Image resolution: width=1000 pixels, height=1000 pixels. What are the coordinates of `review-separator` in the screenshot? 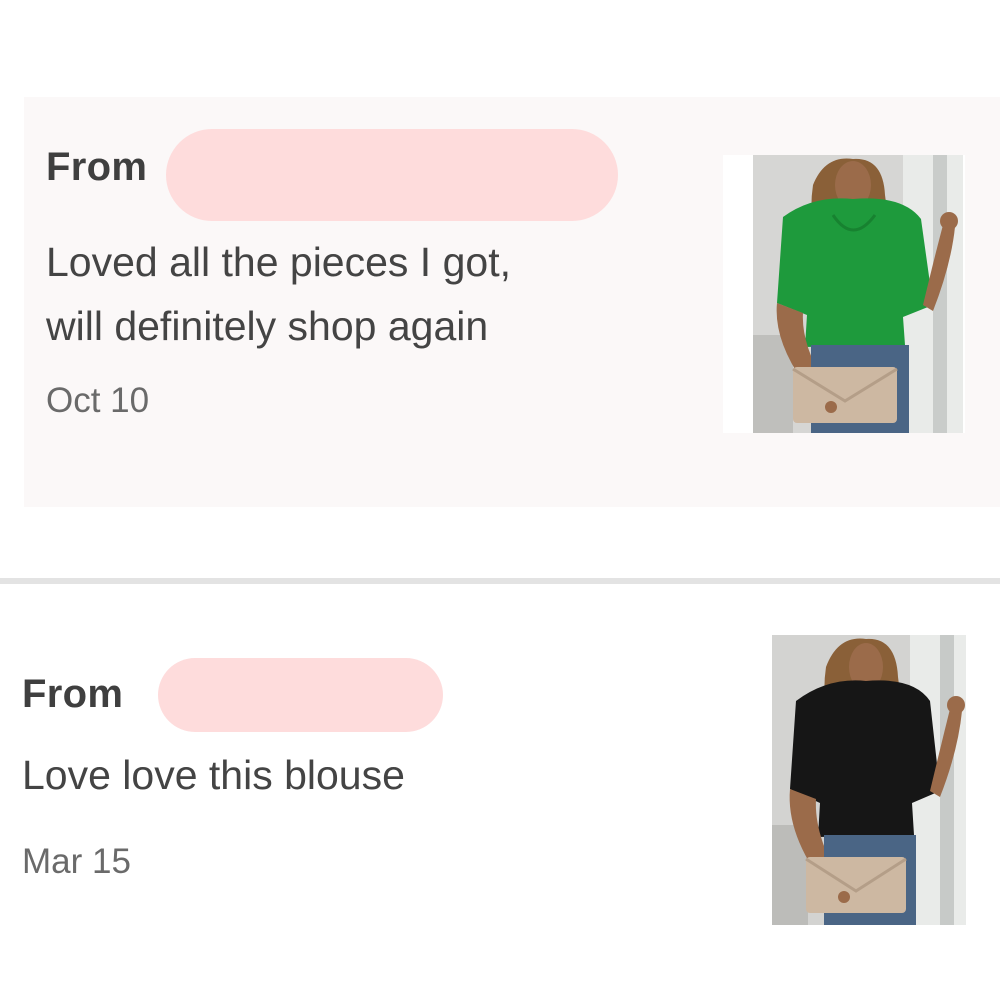 It's located at (500, 581).